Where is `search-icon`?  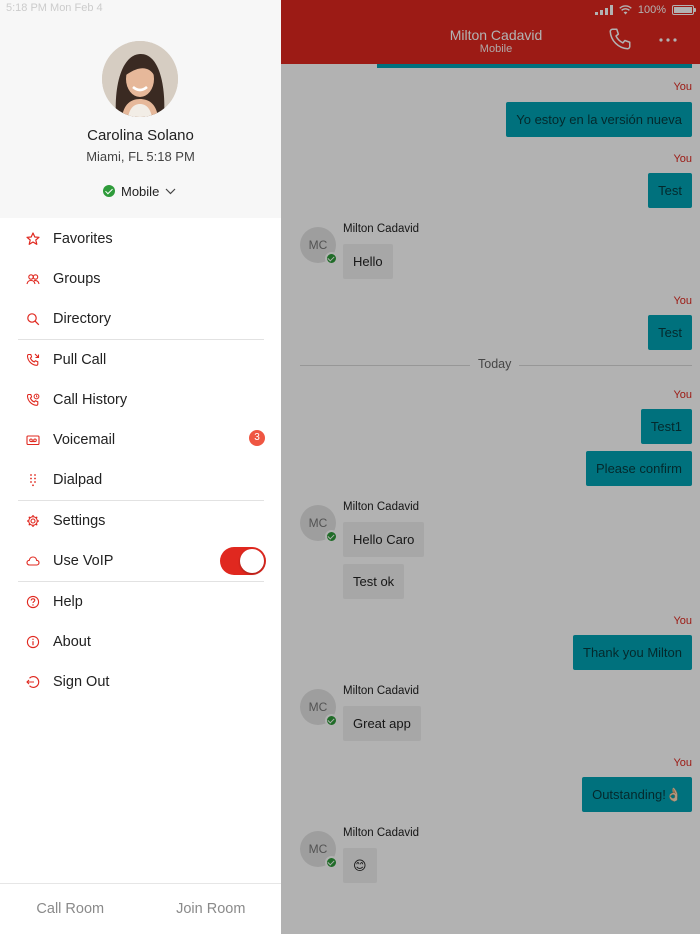
search-icon is located at coordinates (33, 319).